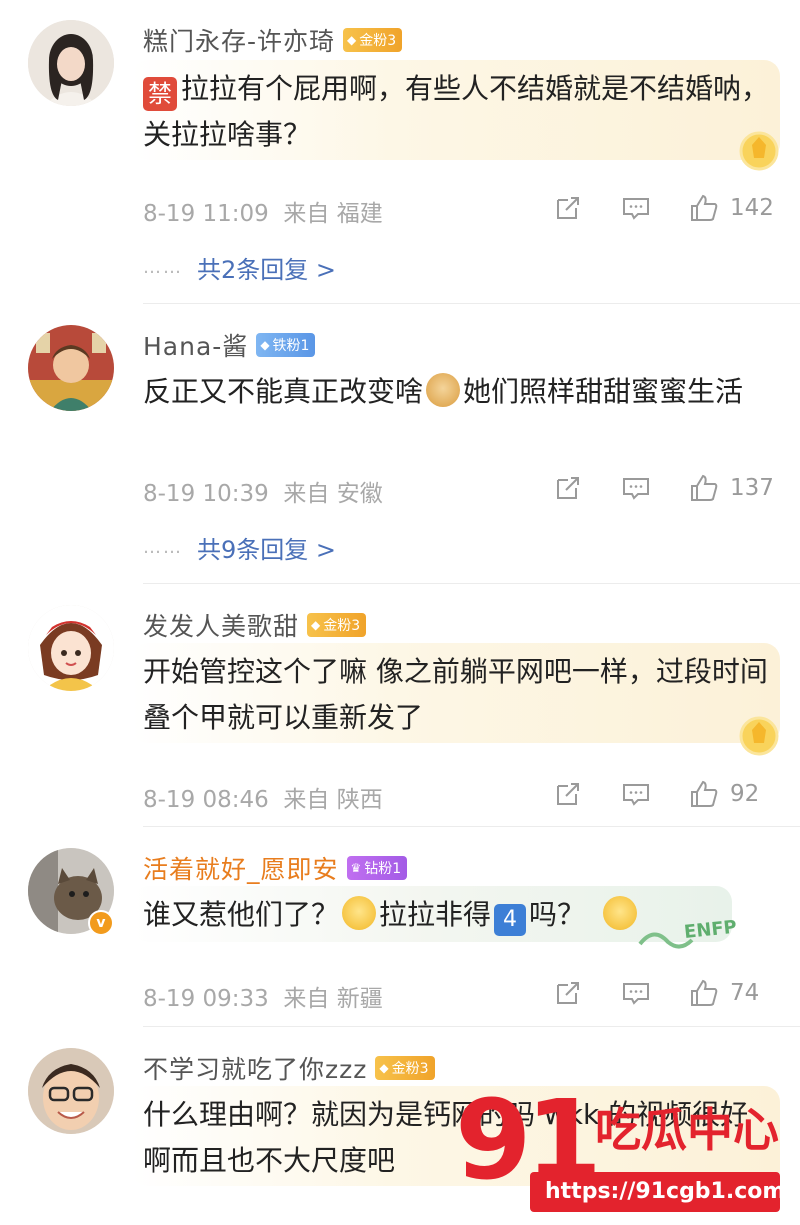 The image size is (800, 1225). What do you see at coordinates (206, 494) in the screenshot?
I see `comment-time: 8-19 10:39` at bounding box center [206, 494].